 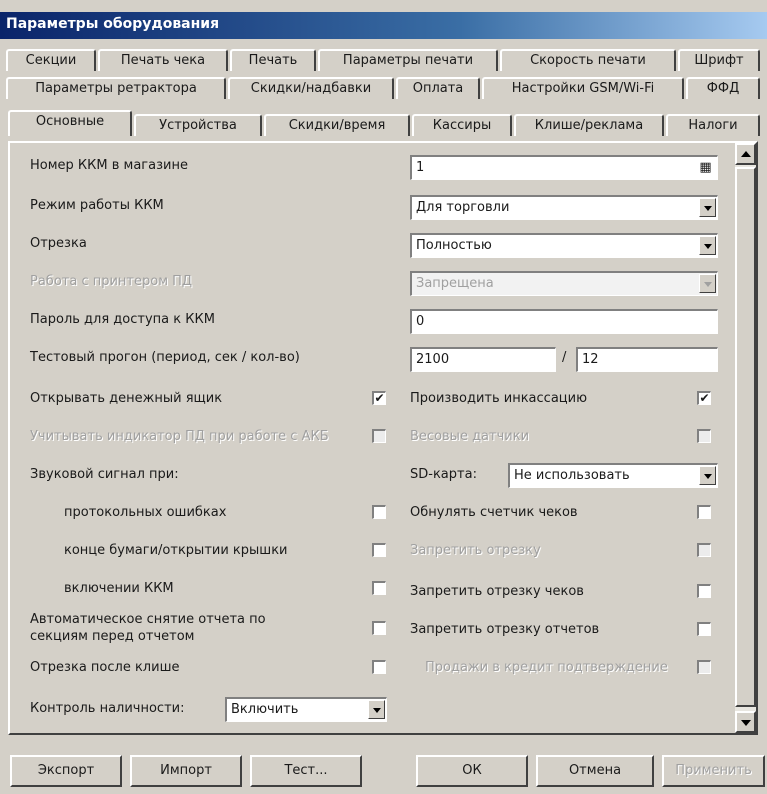 I want to click on cancel-button: Отмена, so click(x=595, y=771).